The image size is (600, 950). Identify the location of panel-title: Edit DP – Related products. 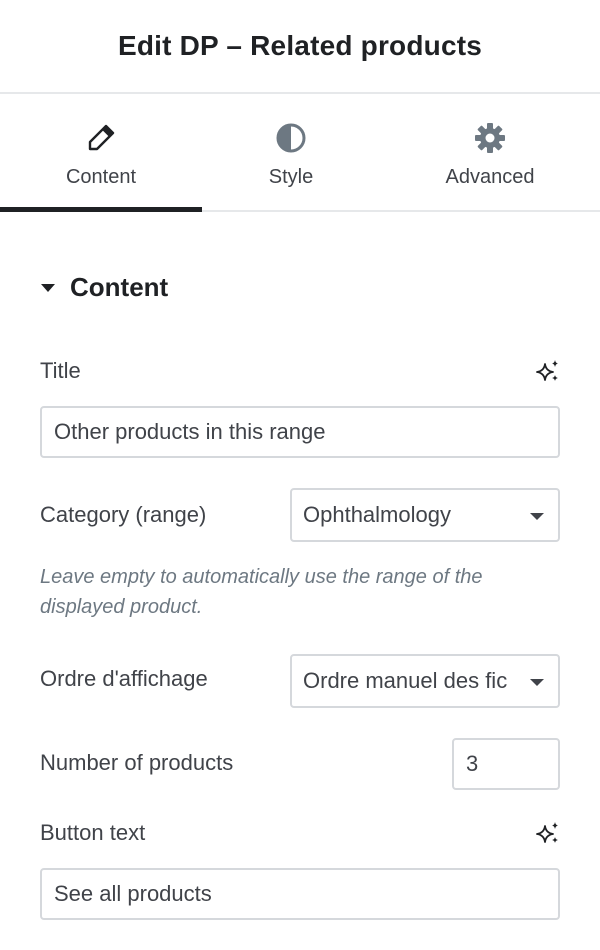
(300, 45).